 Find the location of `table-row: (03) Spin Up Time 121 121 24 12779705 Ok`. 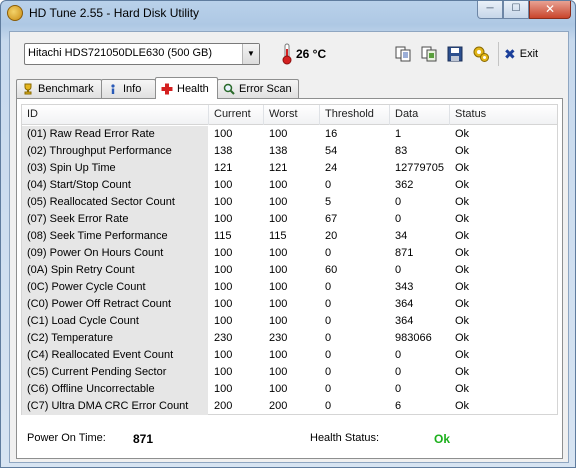

table-row: (03) Spin Up Time 121 121 24 12779705 Ok is located at coordinates (289, 168).